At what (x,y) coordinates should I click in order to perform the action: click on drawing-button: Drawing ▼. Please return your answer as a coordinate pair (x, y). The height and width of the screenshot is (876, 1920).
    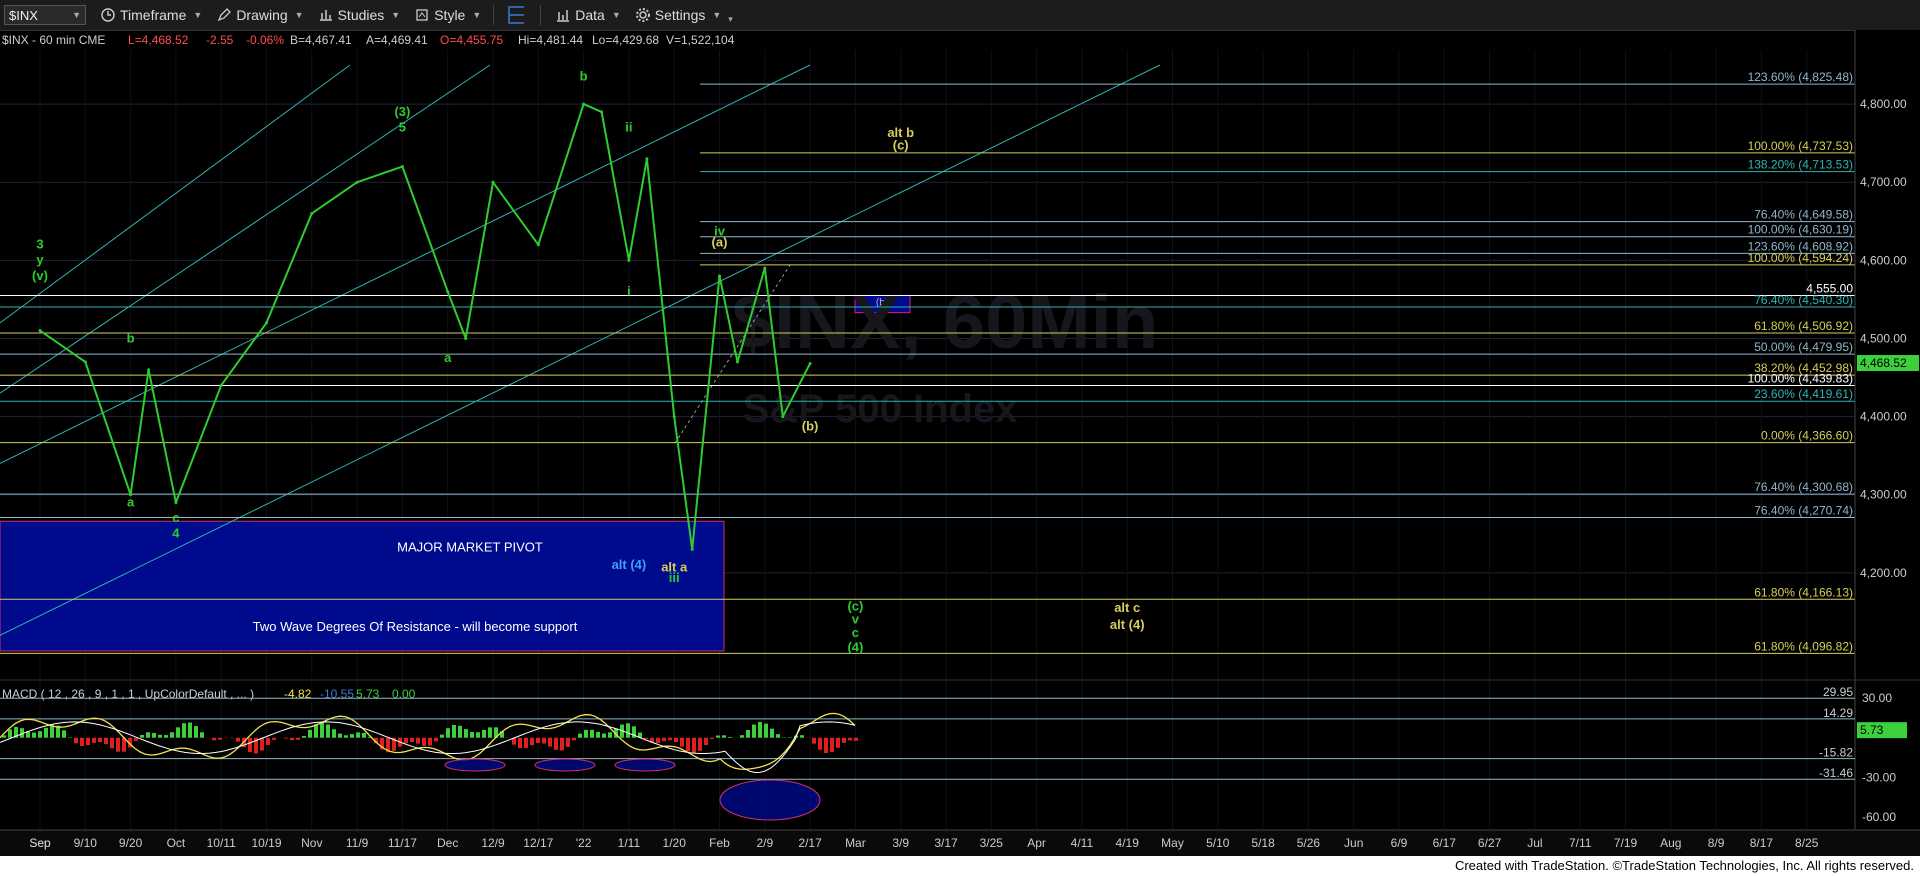
    Looking at the image, I should click on (260, 15).